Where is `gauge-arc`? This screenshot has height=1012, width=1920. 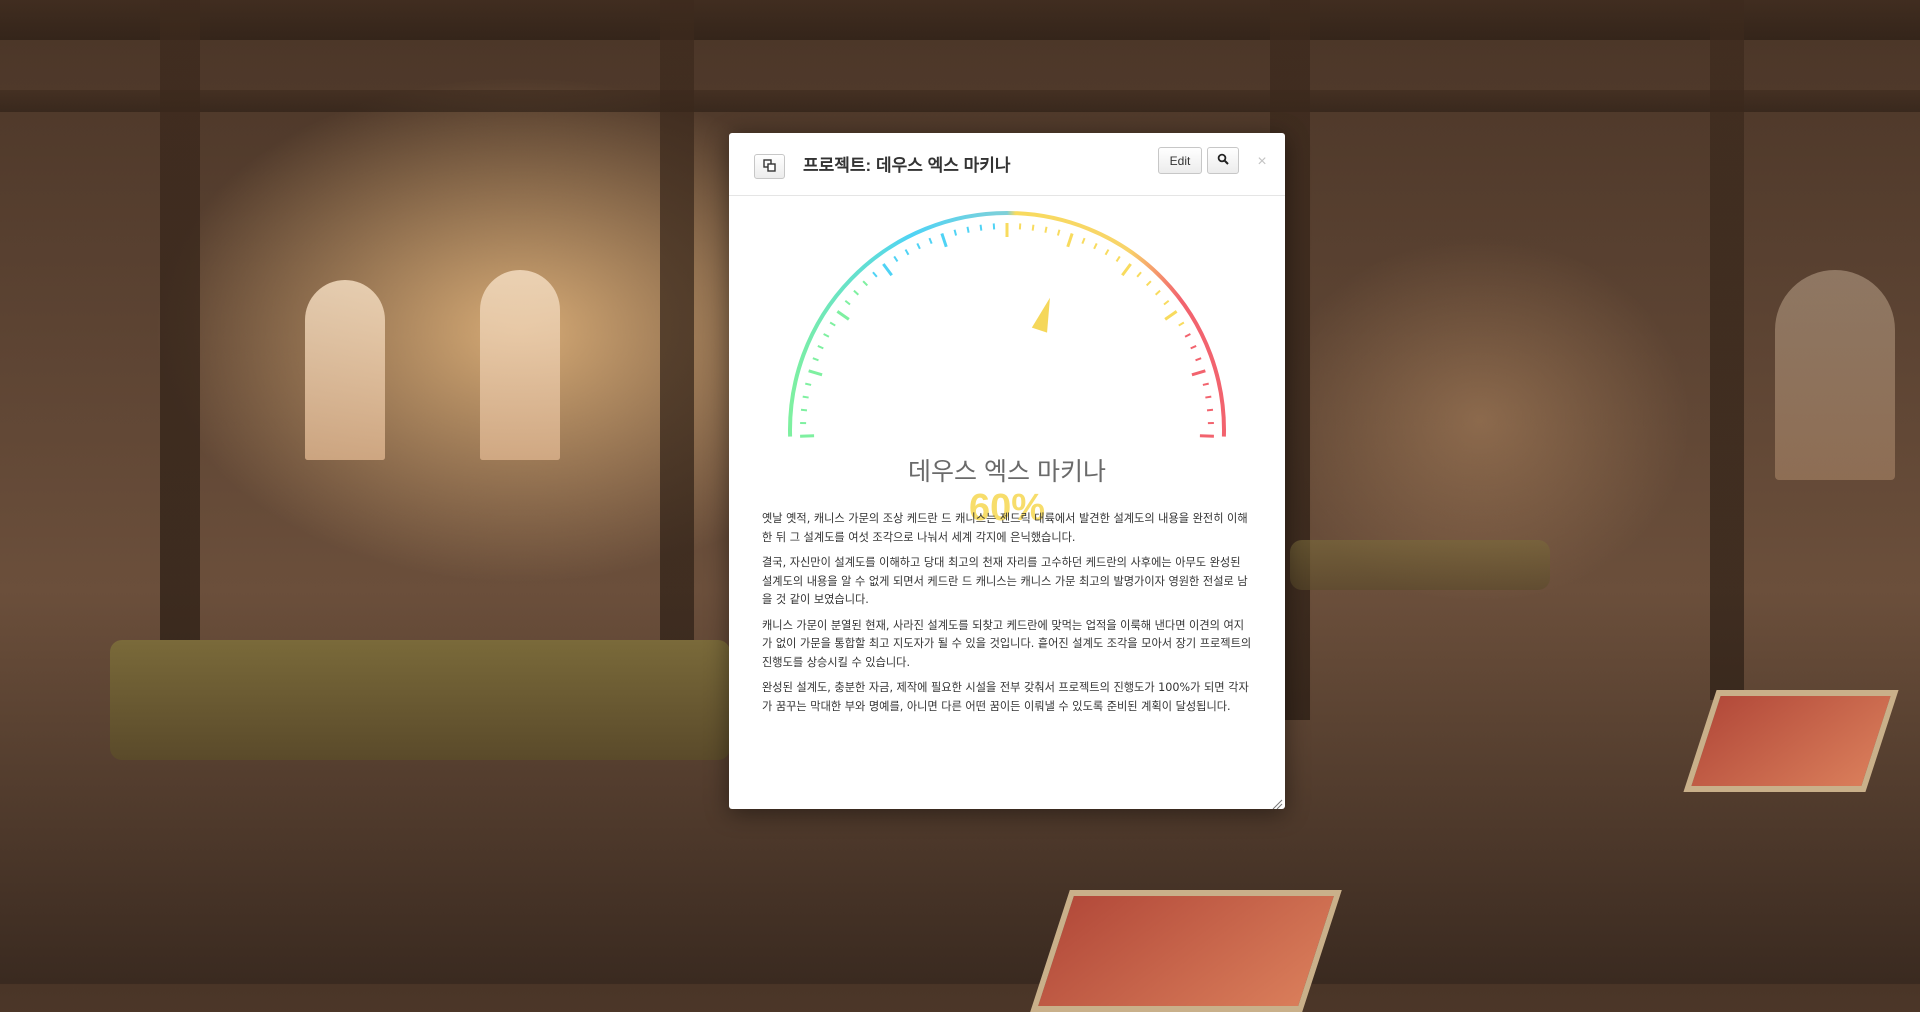 gauge-arc is located at coordinates (1007, 325).